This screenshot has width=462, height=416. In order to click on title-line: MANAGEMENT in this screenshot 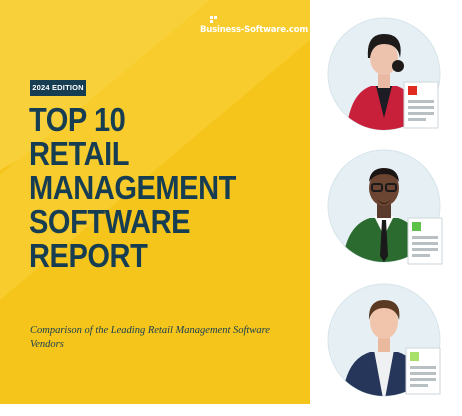, I will do `click(132, 187)`.